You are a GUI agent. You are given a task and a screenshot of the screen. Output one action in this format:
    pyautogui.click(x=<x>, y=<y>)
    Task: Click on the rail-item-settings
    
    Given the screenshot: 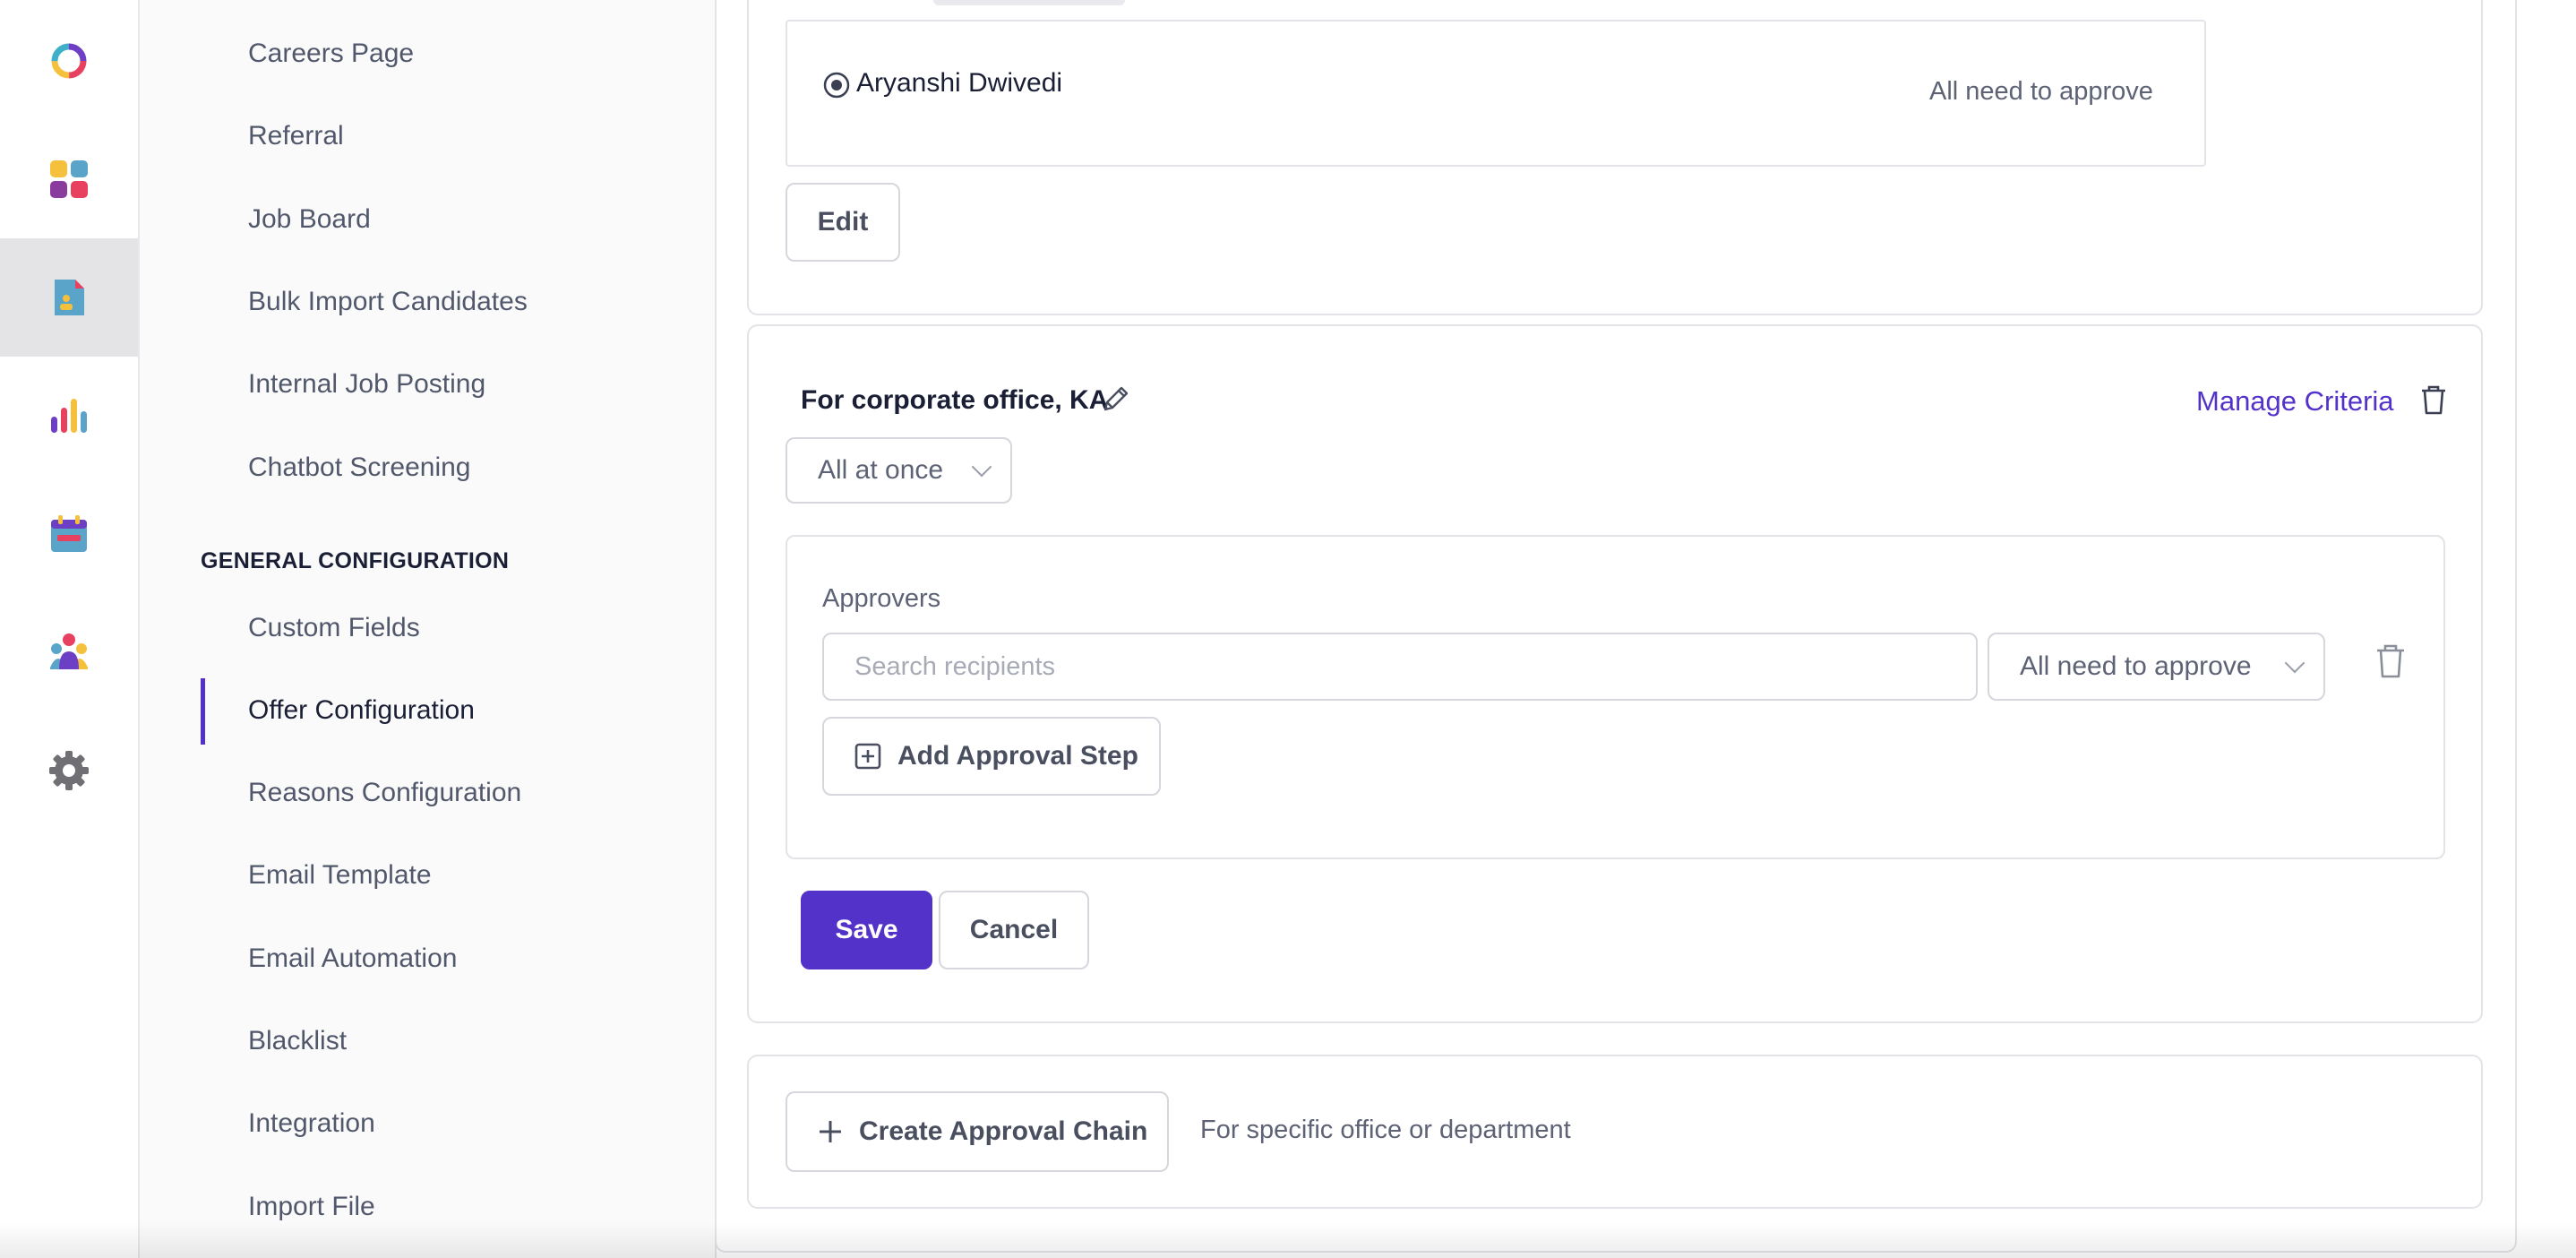 What is the action you would take?
    pyautogui.click(x=69, y=770)
    